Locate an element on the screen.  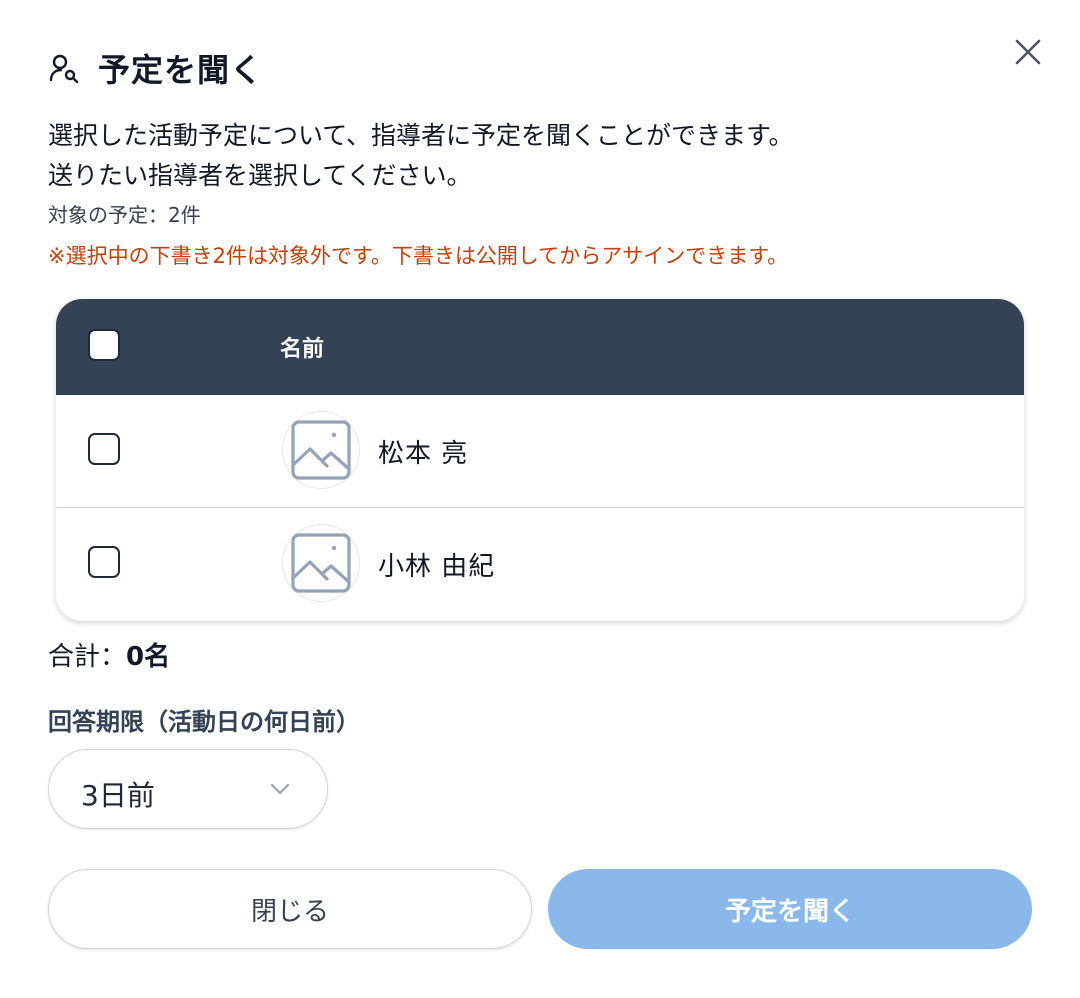
description-line: 選択した活動予定について、指導者に予定を聞くことができます。 is located at coordinates (421, 135).